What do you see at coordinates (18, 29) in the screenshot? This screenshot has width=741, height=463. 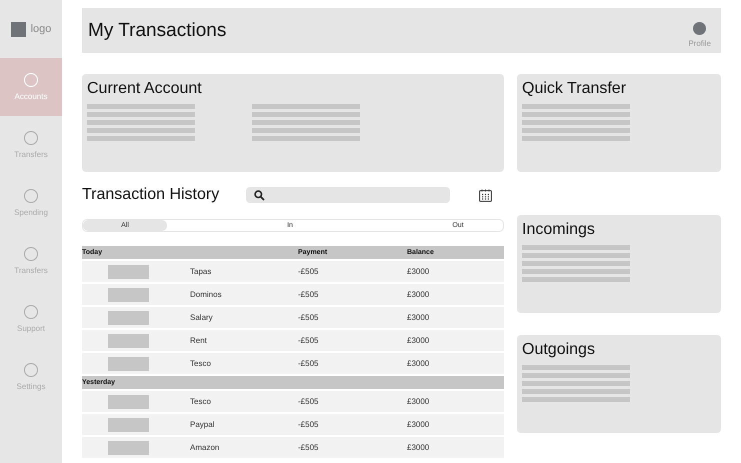 I see `logo-icon` at bounding box center [18, 29].